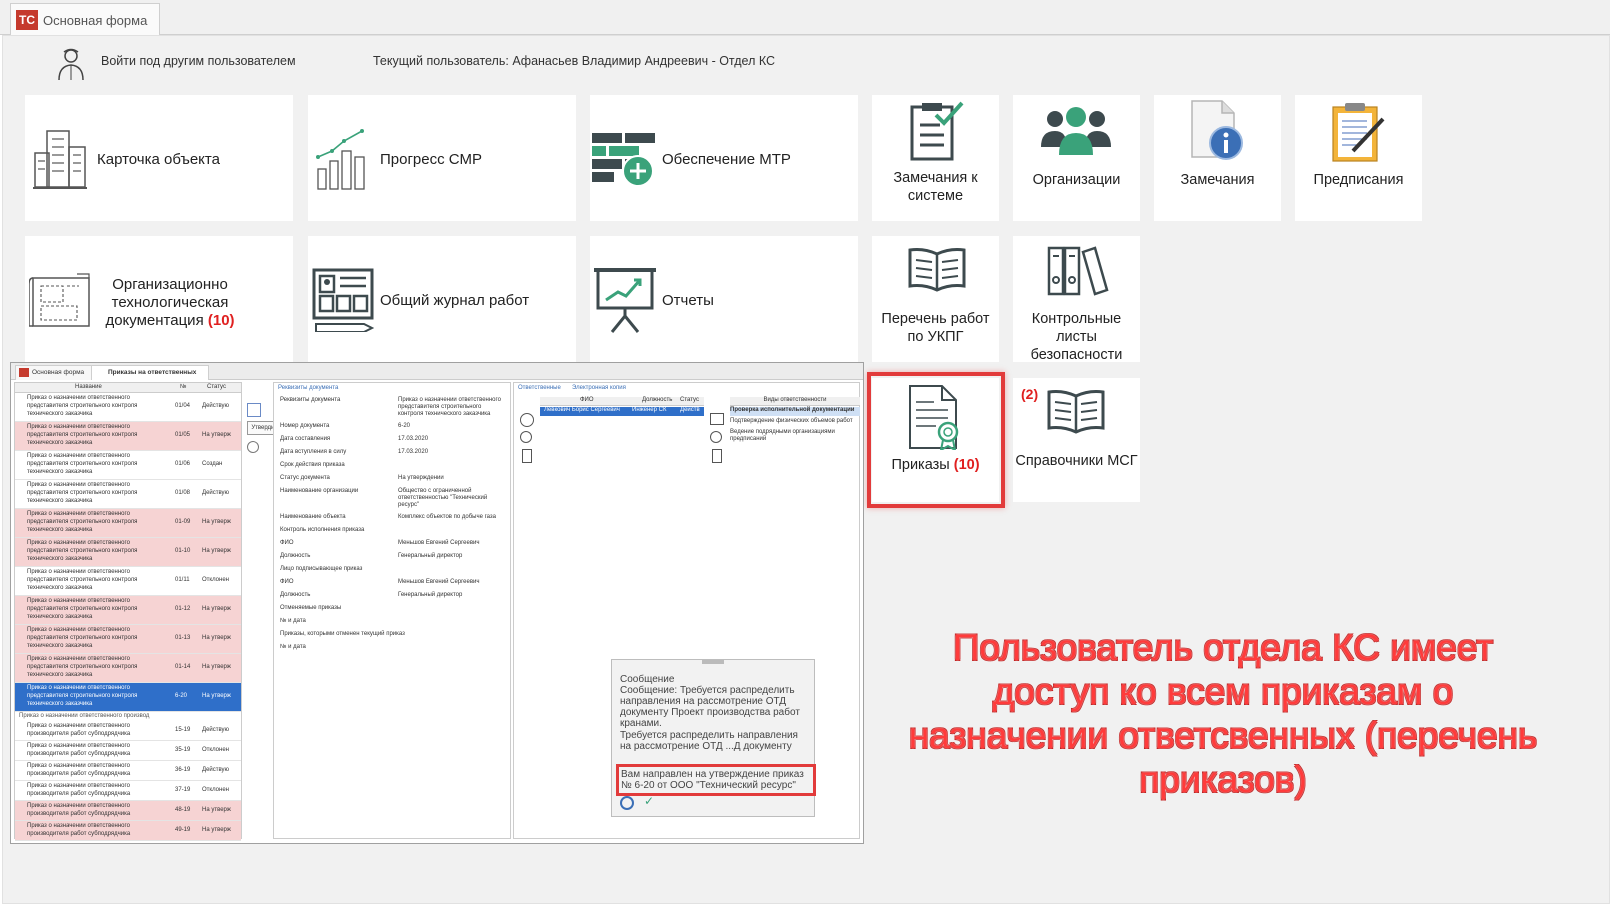 The height and width of the screenshot is (904, 1610). Describe the element at coordinates (1076, 299) in the screenshot. I see `tile-safety-checklists: Контрольные листы безопасности` at that location.